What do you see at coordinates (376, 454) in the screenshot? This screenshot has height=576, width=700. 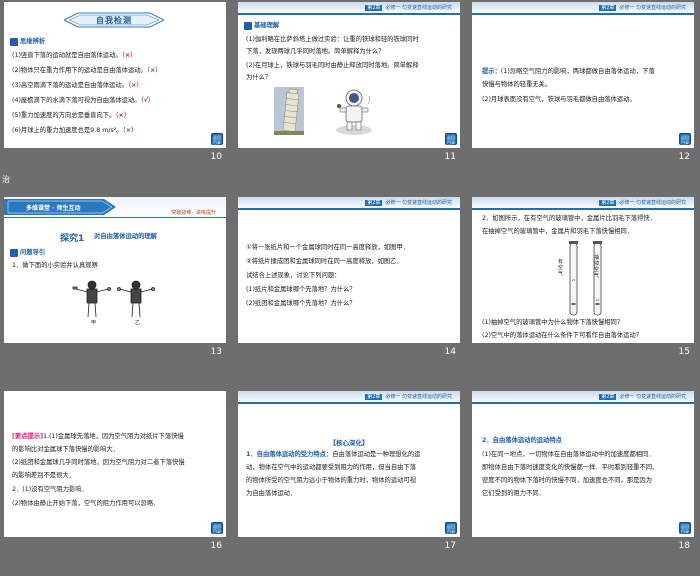 I see `text-line: 自由落体运动是一种理想化的运` at bounding box center [376, 454].